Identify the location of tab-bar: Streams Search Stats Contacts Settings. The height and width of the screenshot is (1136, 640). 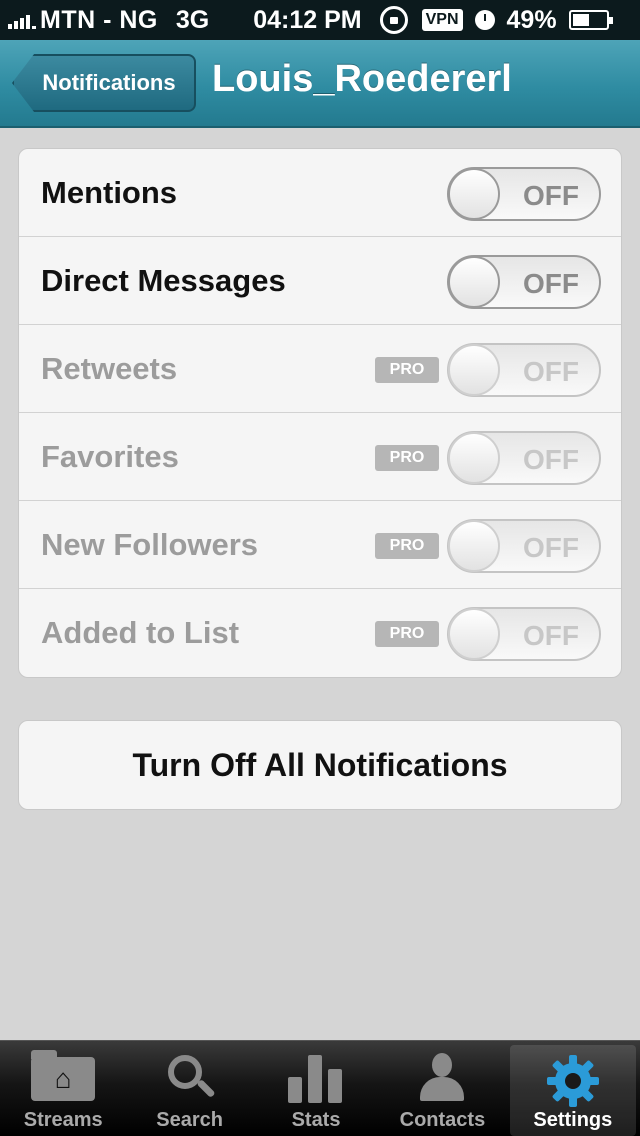
(320, 1088).